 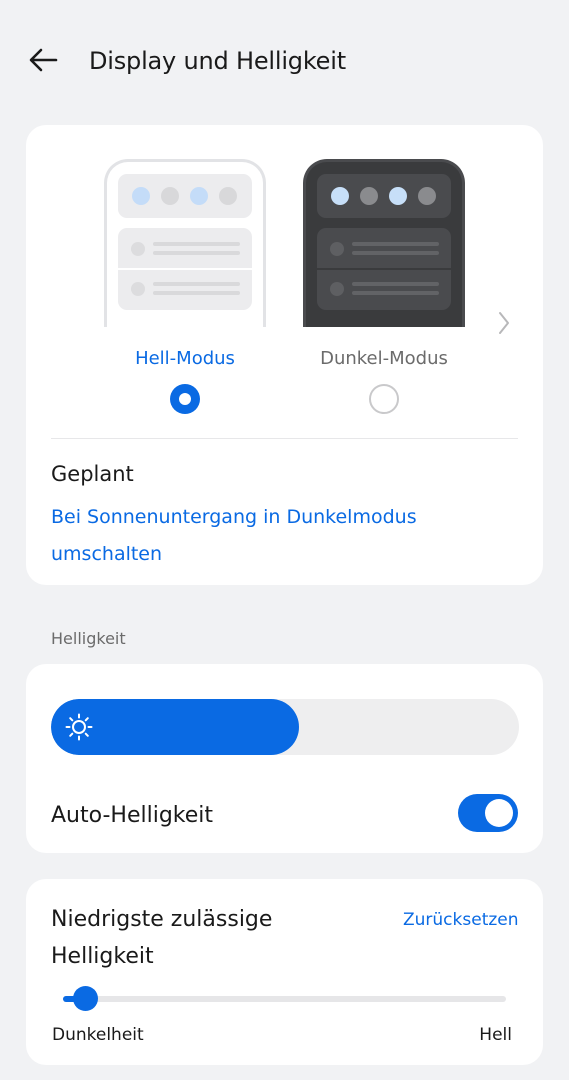 What do you see at coordinates (495, 1035) in the screenshot?
I see `max-label-bright: Hell` at bounding box center [495, 1035].